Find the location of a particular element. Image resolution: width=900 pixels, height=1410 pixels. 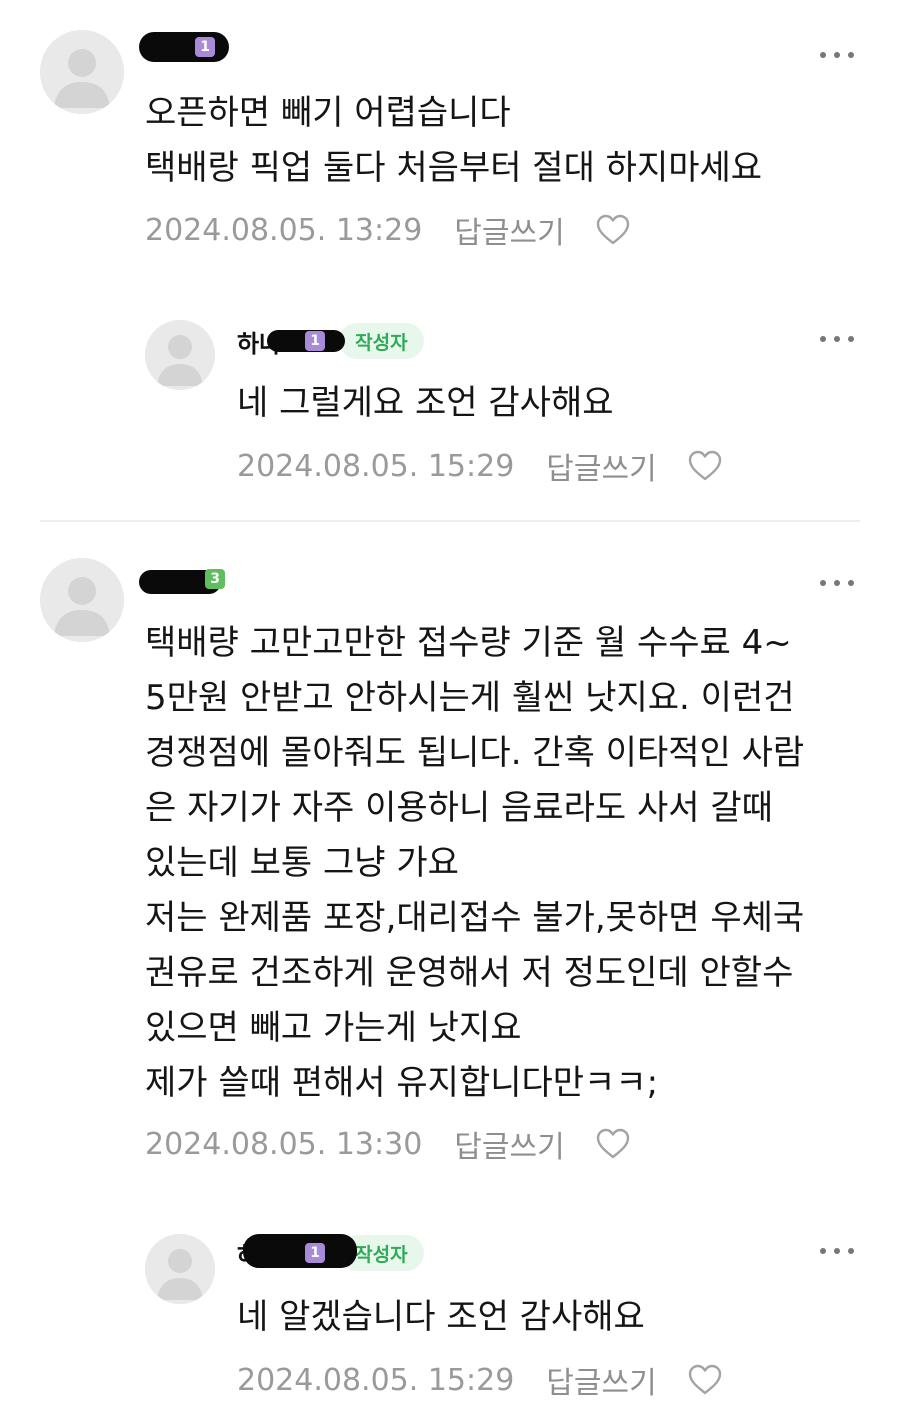

comment-meta: 2024.08.05. 13:29 답글쓰기 is located at coordinates (388, 230).